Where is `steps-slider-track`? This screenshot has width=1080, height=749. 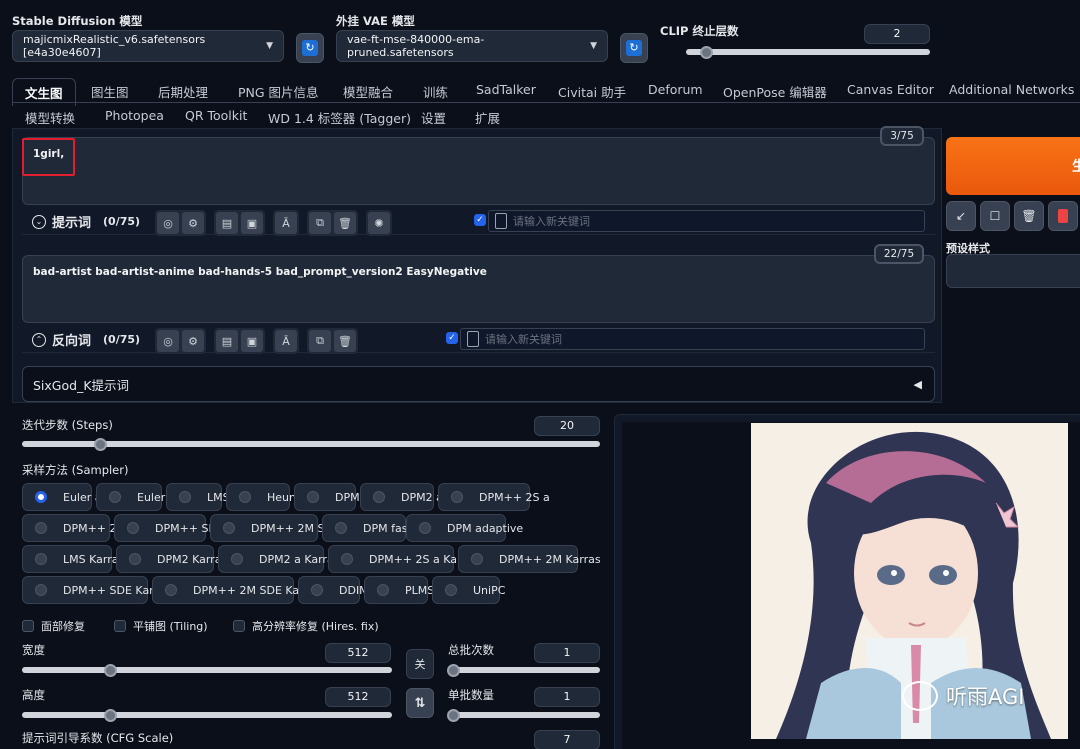
steps-slider-track is located at coordinates (311, 444).